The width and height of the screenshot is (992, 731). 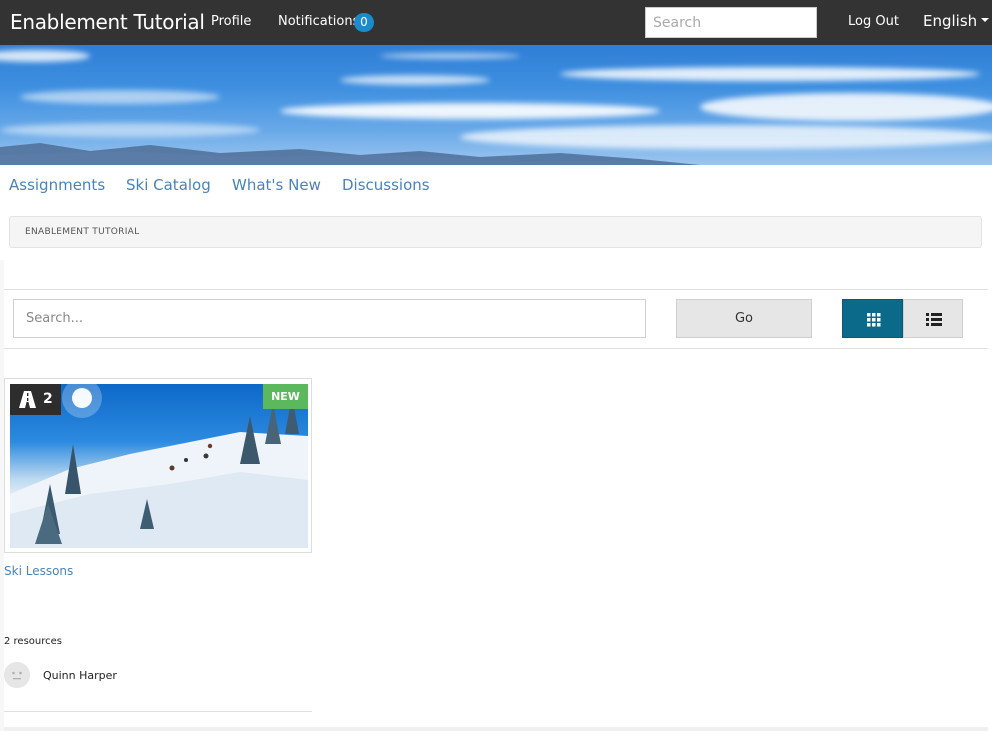 I want to click on caret-down-icon, so click(x=985, y=19).